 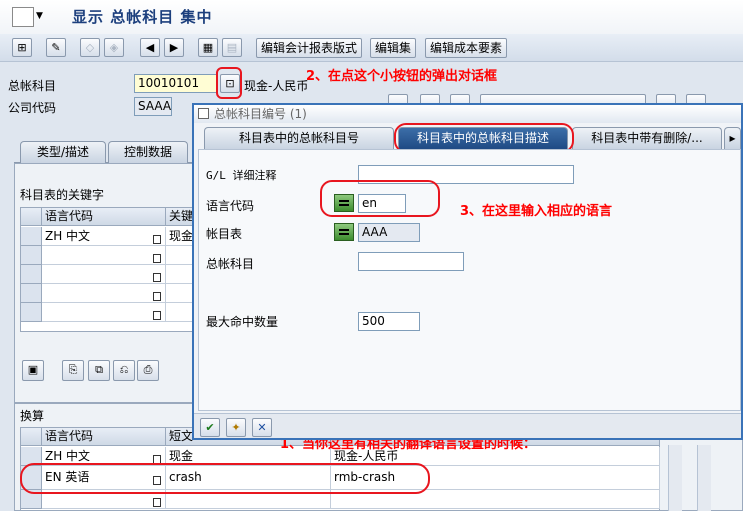 I want to click on dropdown-arrow-icon: ▼, so click(x=39, y=16).